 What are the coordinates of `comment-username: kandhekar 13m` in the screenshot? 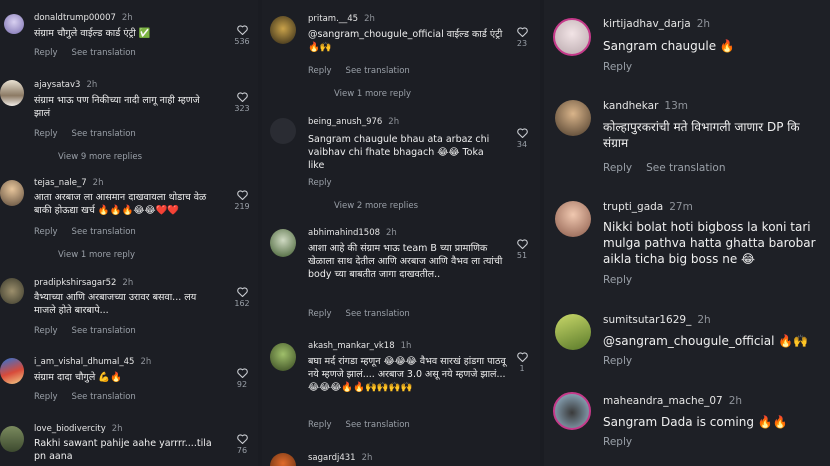 It's located at (645, 106).